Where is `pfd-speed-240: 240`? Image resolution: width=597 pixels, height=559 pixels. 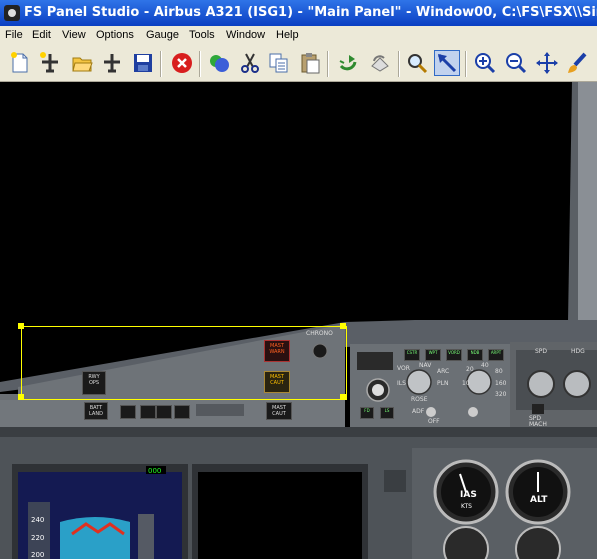 pfd-speed-240: 240 is located at coordinates (38, 520).